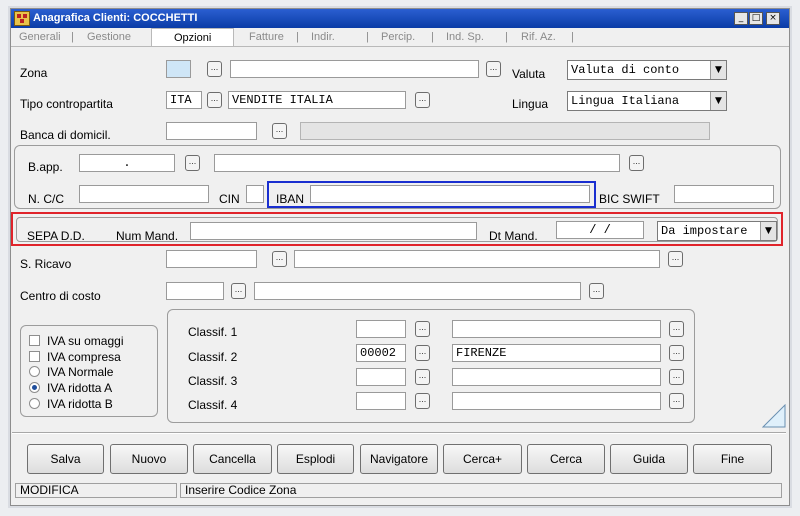 Image resolution: width=800 pixels, height=516 pixels. I want to click on banca-code-field, so click(211, 131).